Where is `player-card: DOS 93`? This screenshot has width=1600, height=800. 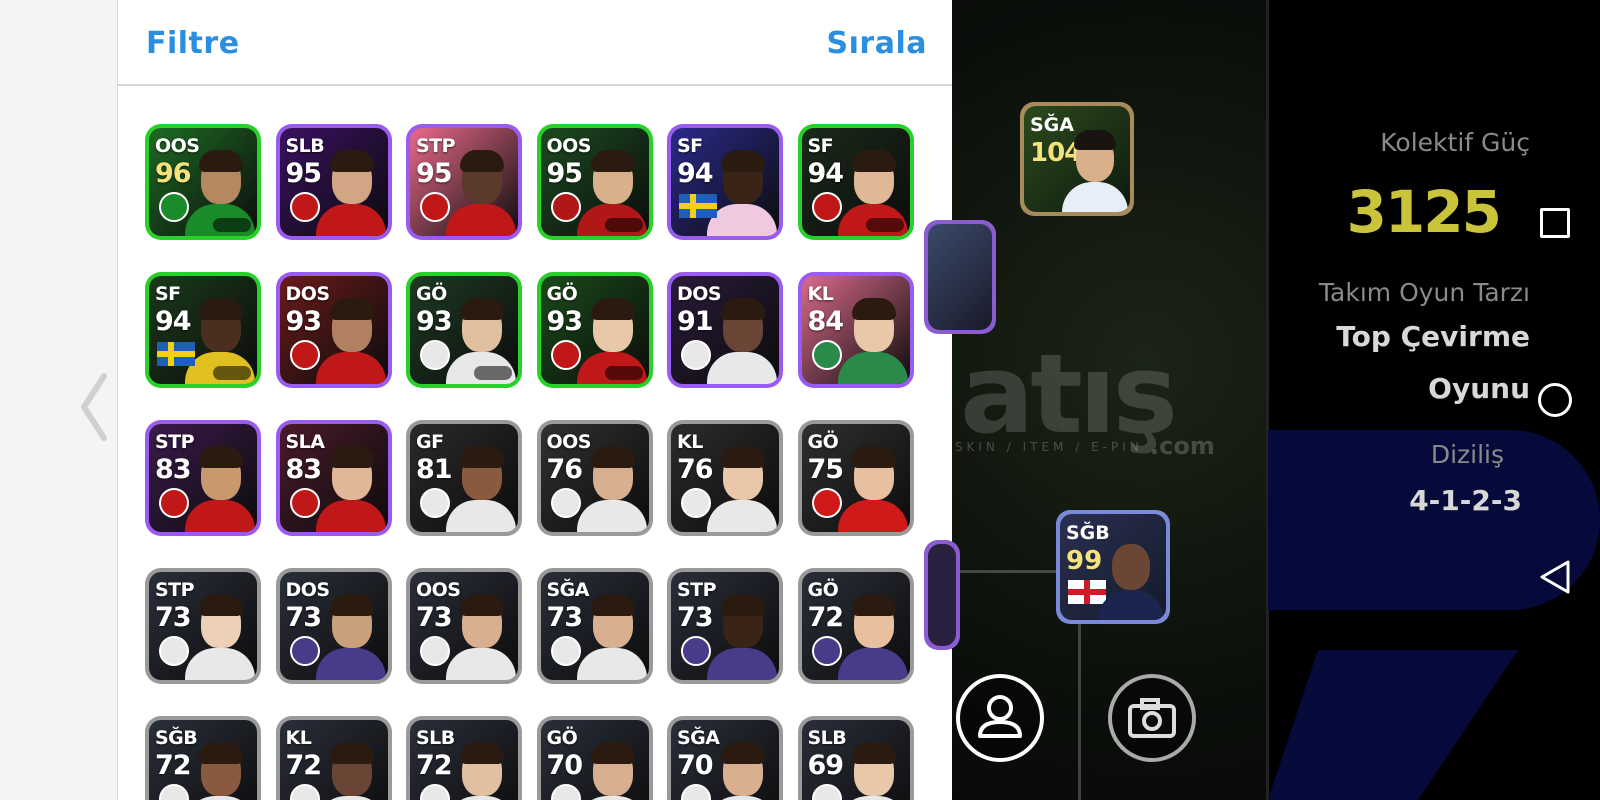 player-card: DOS 93 is located at coordinates (333, 330).